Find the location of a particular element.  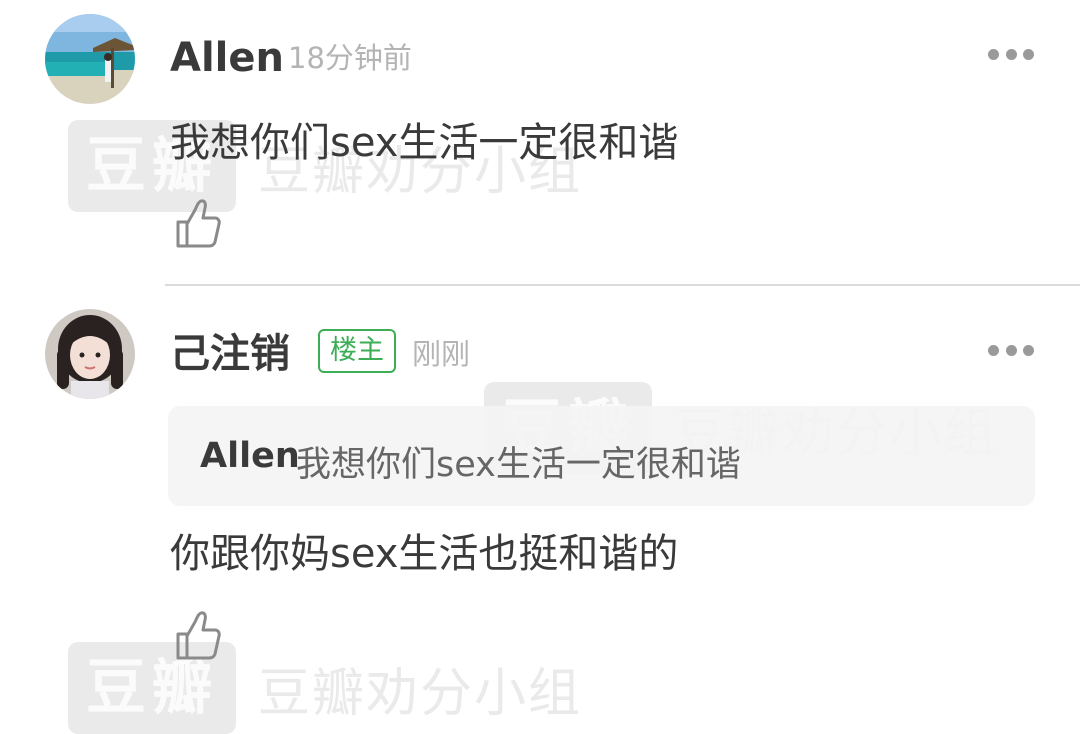

quoted-comment: Allen 我想你们sex生活一定很和谐 is located at coordinates (601, 456).